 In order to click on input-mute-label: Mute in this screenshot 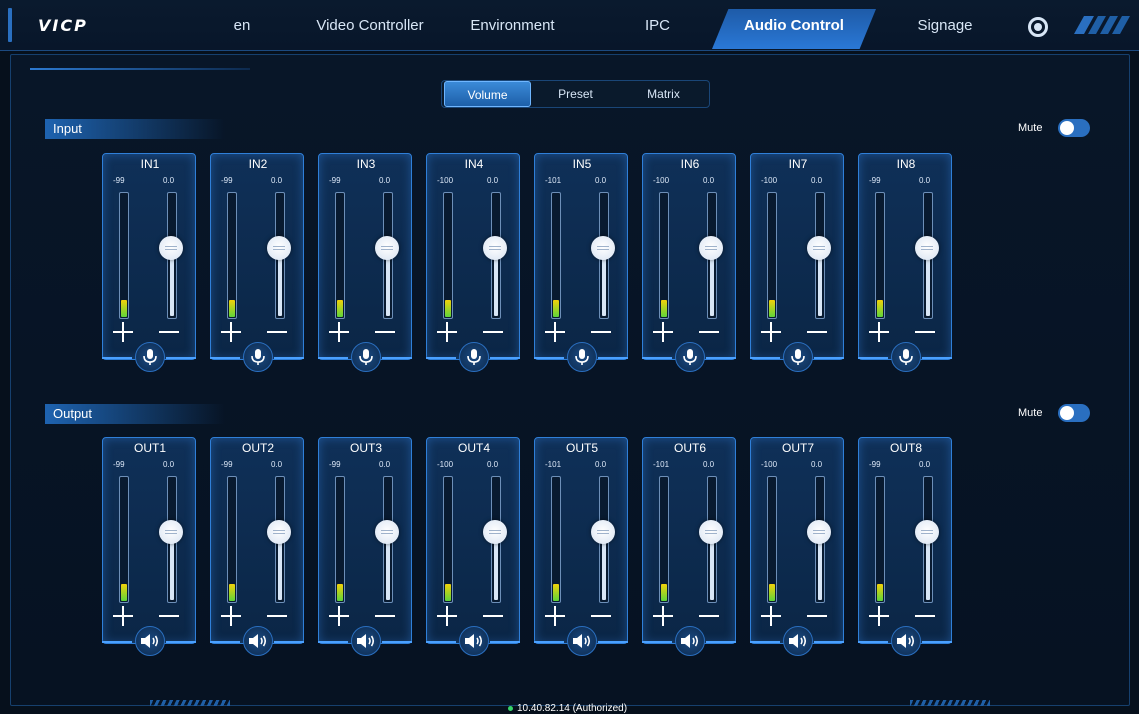, I will do `click(1030, 128)`.